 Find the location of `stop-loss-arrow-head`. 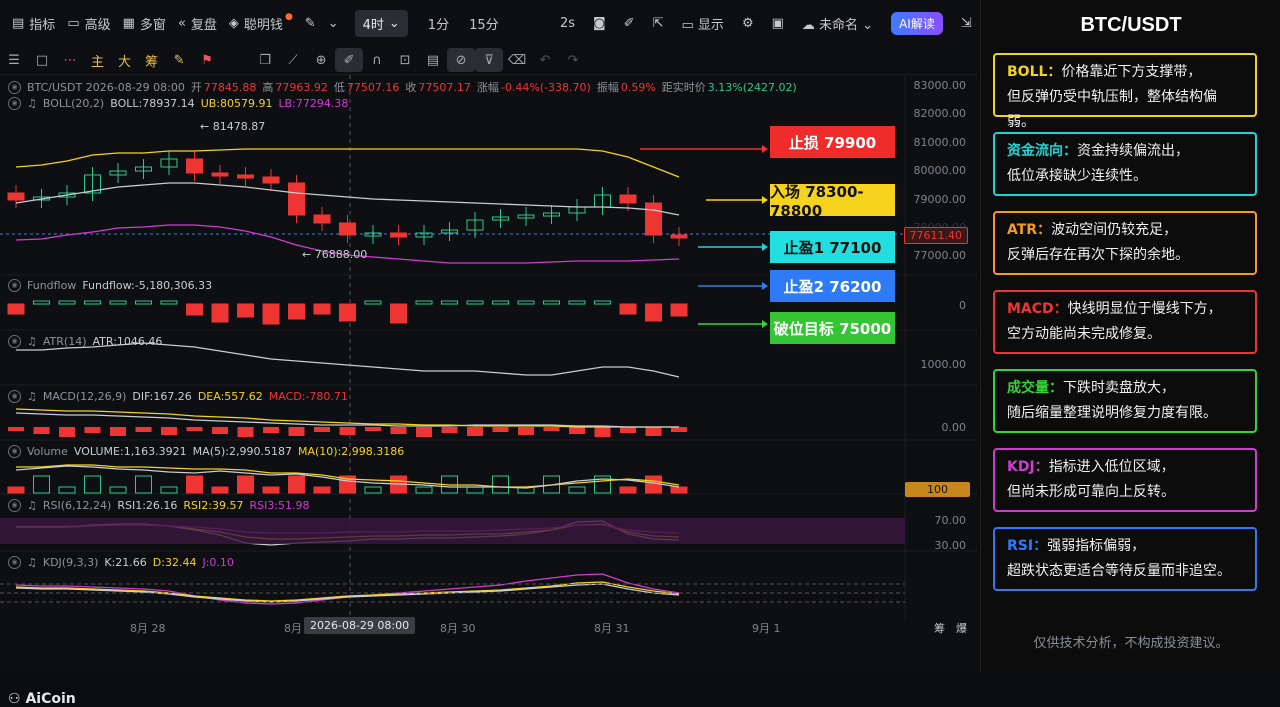

stop-loss-arrow-head is located at coordinates (765, 149).